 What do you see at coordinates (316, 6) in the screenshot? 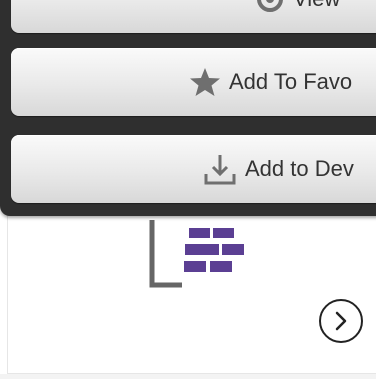
I see `view-button-label: View` at bounding box center [316, 6].